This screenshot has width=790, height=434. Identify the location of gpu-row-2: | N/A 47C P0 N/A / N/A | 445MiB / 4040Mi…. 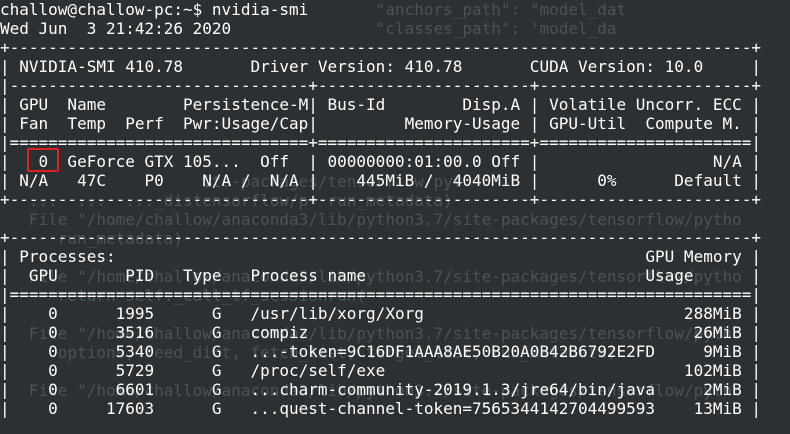
(380, 180).